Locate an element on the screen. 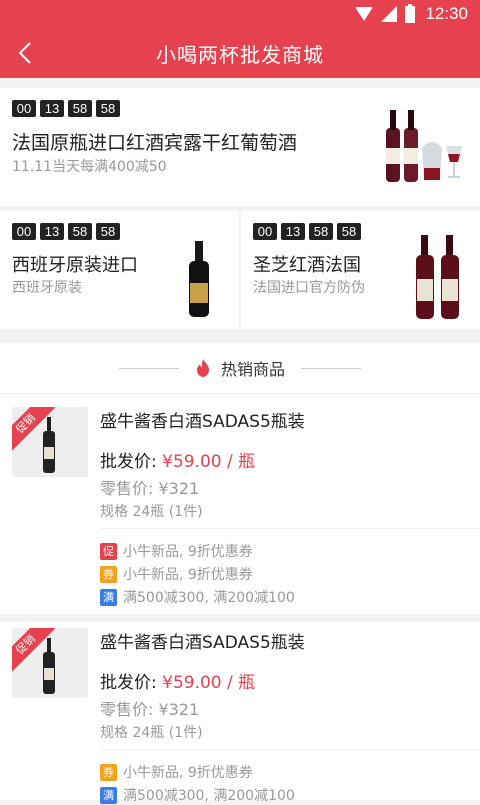 The image size is (480, 805). wine-set-image is located at coordinates (424, 146).